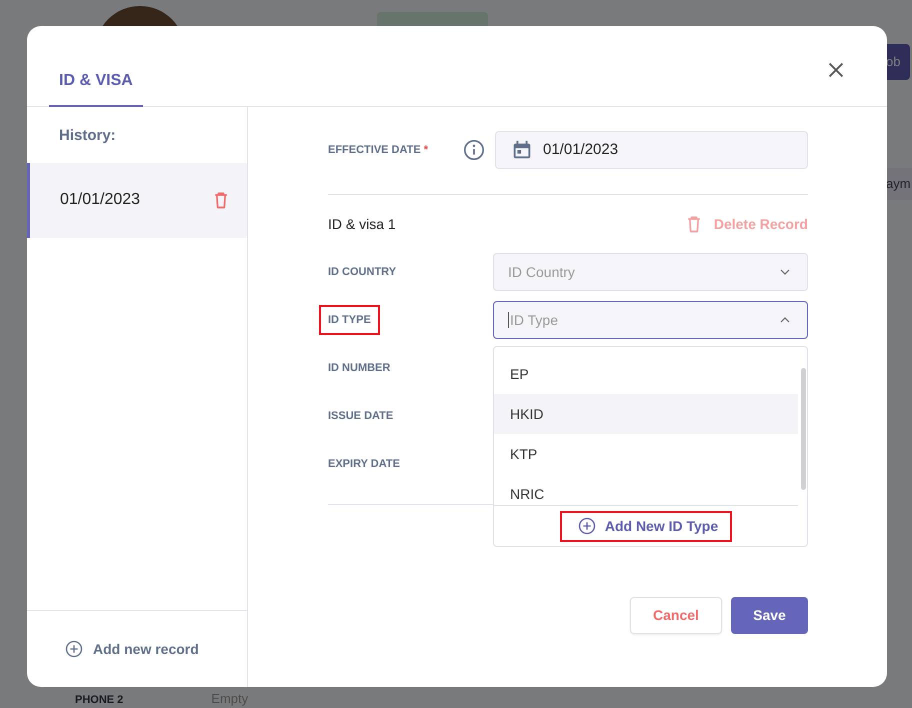 This screenshot has width=912, height=708. Describe the element at coordinates (349, 320) in the screenshot. I see `field-label: ID TYPE` at that location.